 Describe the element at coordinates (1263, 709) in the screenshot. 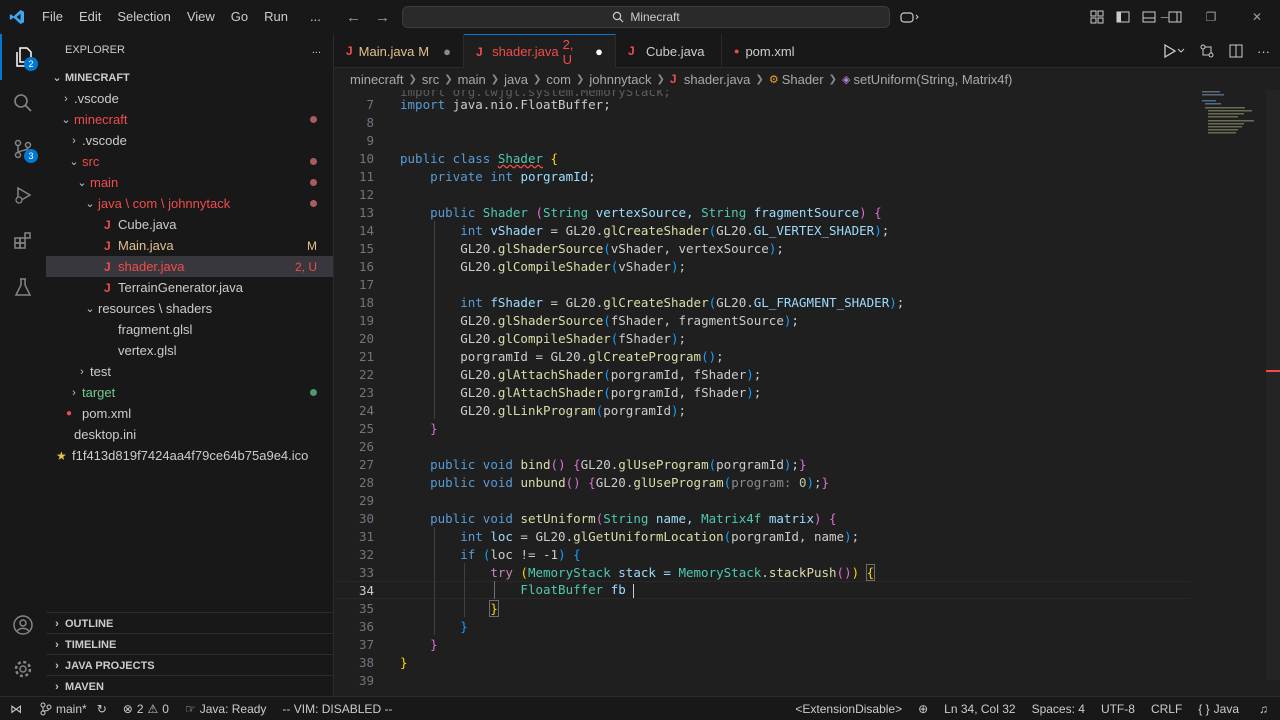

I see `notifications-bell-icon: ♫` at that location.